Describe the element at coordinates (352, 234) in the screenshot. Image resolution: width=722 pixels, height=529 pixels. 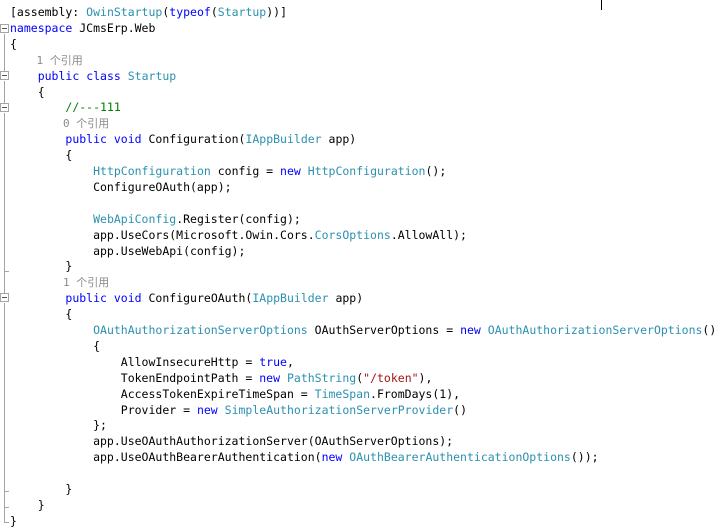
I see `type-token: CorsOptions` at that location.